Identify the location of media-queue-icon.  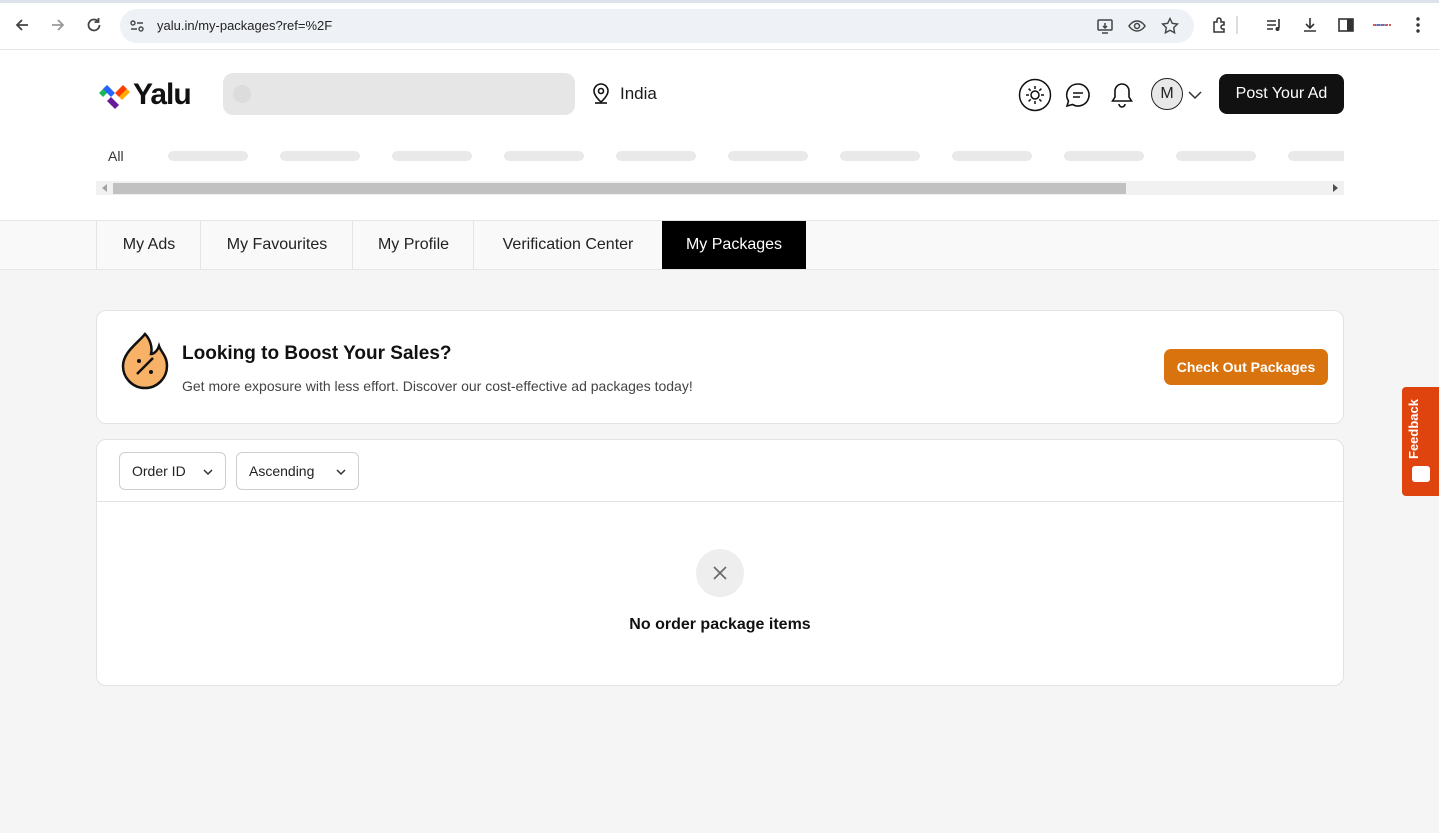
(1274, 25).